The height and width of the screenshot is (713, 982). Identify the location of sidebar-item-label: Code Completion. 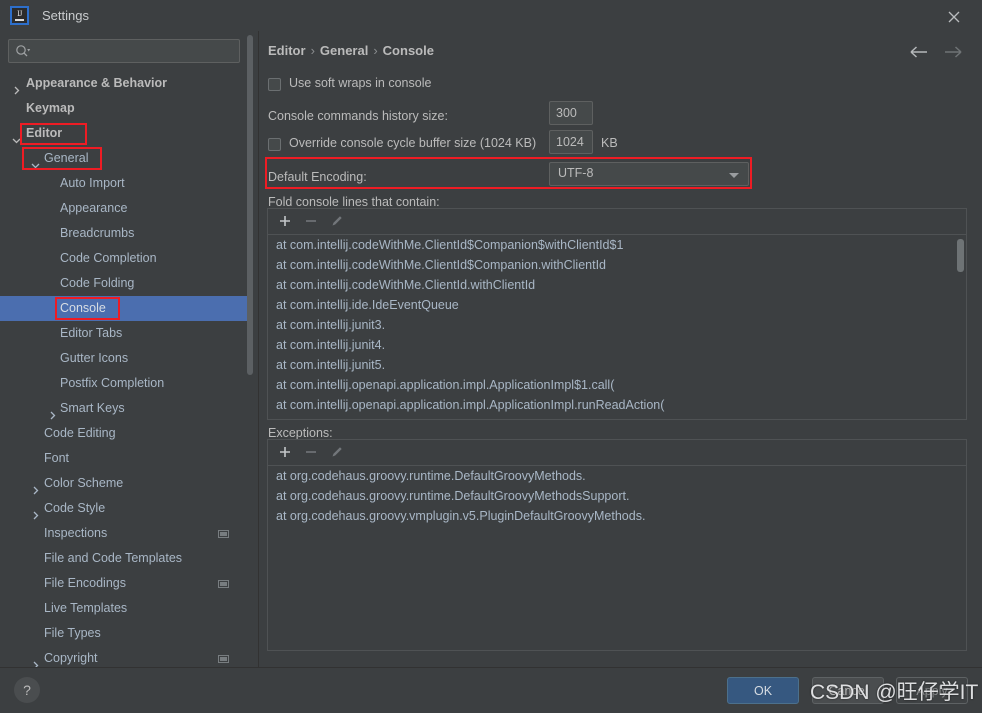
(108, 258).